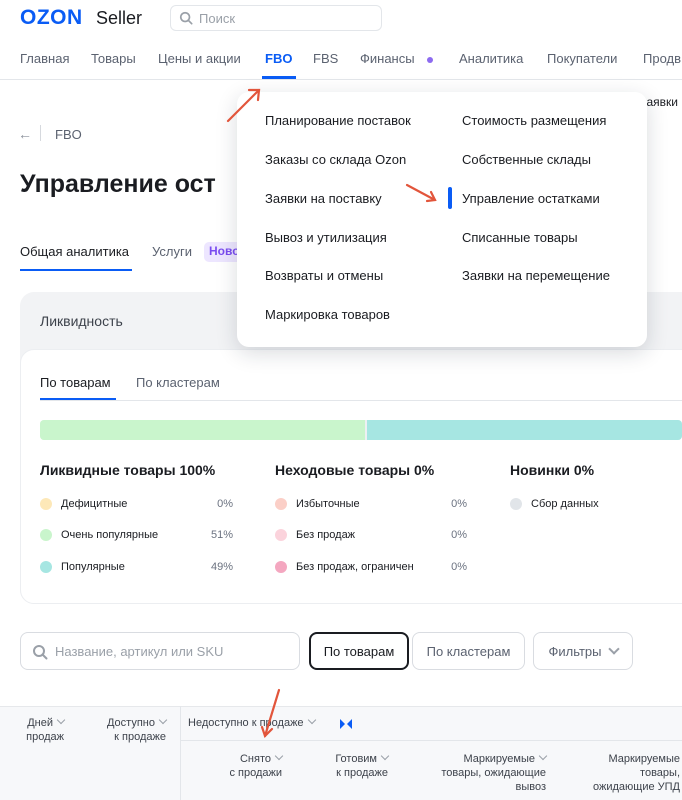  What do you see at coordinates (221, 535) in the screenshot?
I see `legend-value: 51%` at bounding box center [221, 535].